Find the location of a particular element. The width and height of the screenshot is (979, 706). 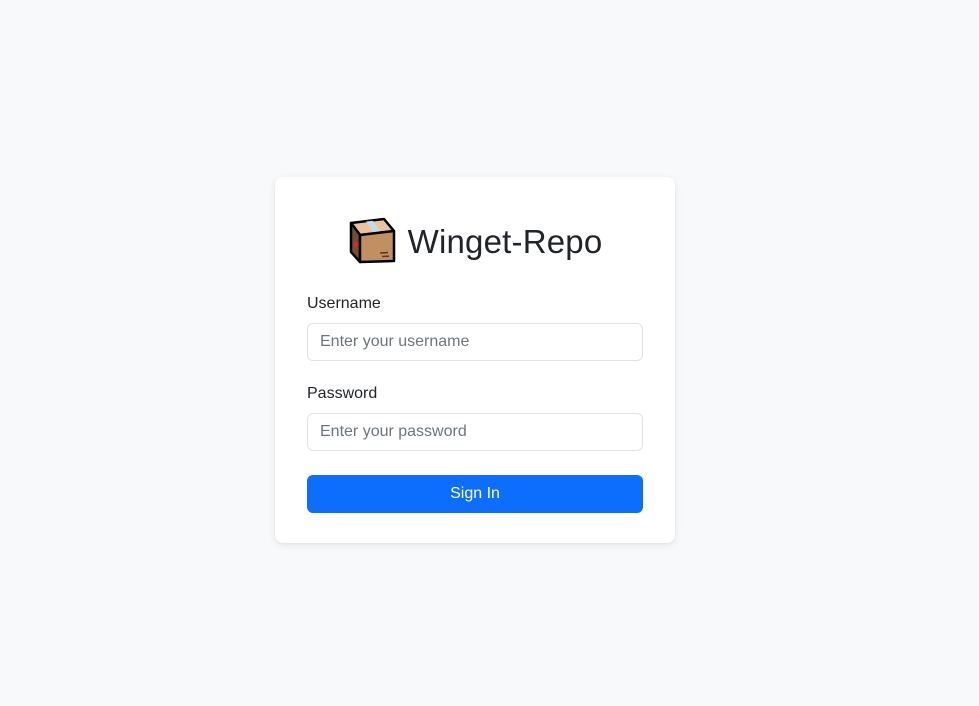

password-input is located at coordinates (475, 432).